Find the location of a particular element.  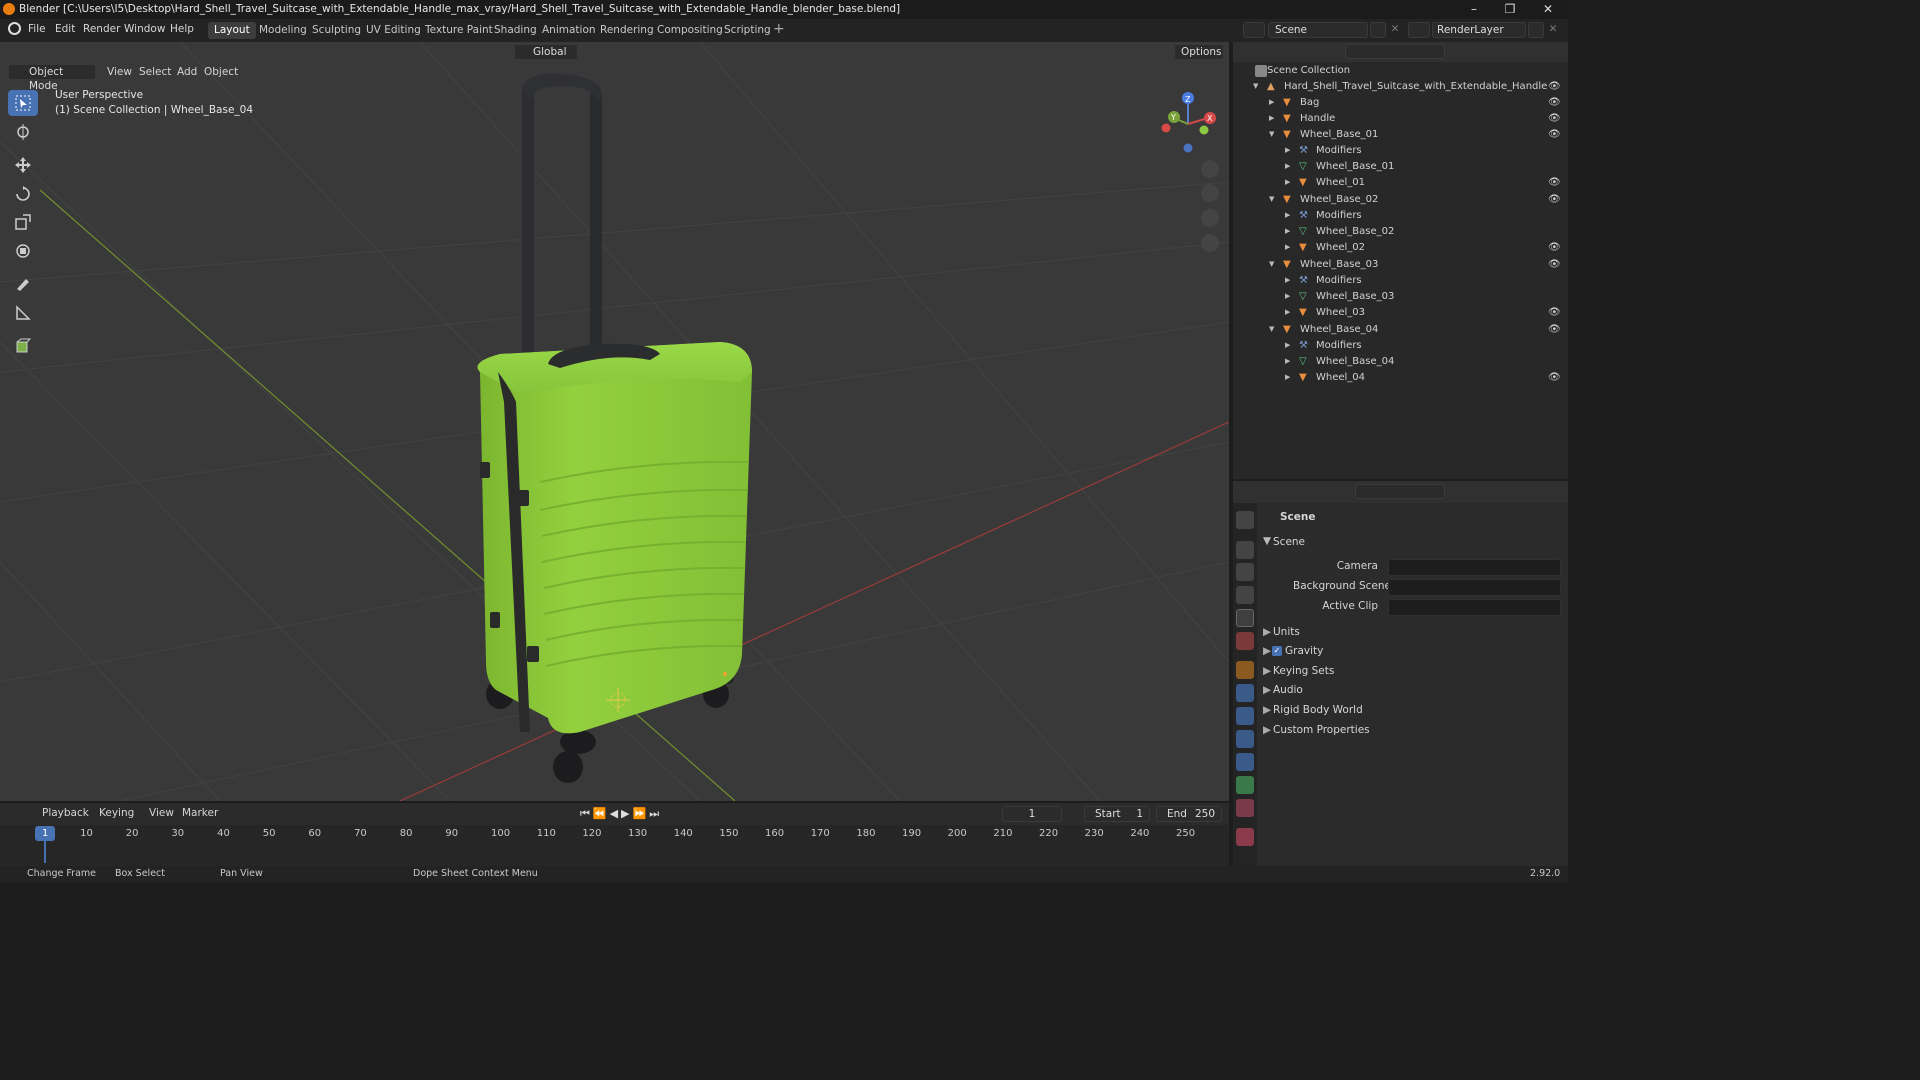

background-scene-field is located at coordinates (1474, 587).